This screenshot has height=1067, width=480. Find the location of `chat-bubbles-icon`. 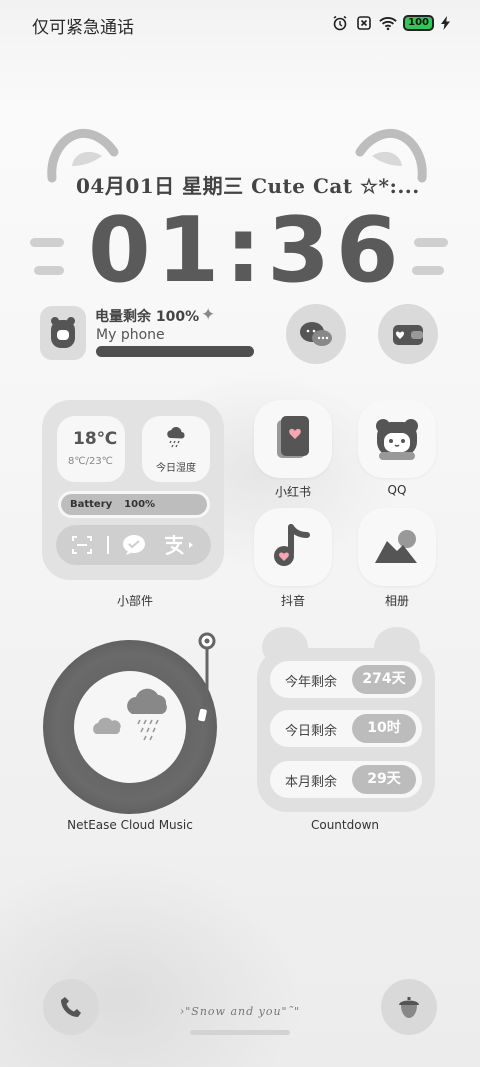

chat-bubbles-icon is located at coordinates (316, 334).